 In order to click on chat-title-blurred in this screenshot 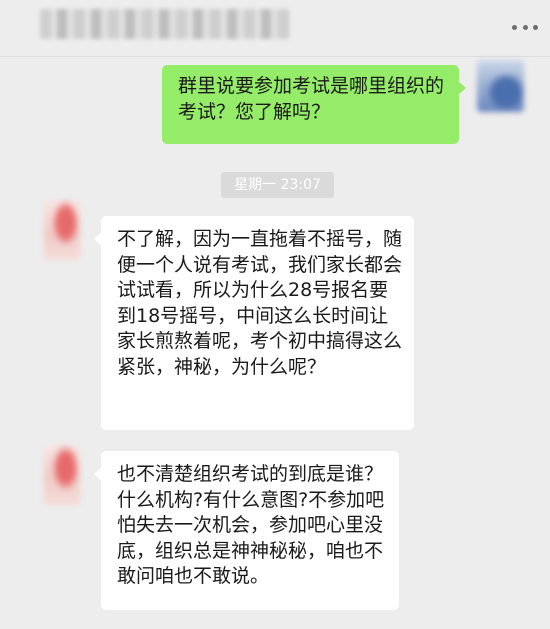, I will do `click(165, 24)`.